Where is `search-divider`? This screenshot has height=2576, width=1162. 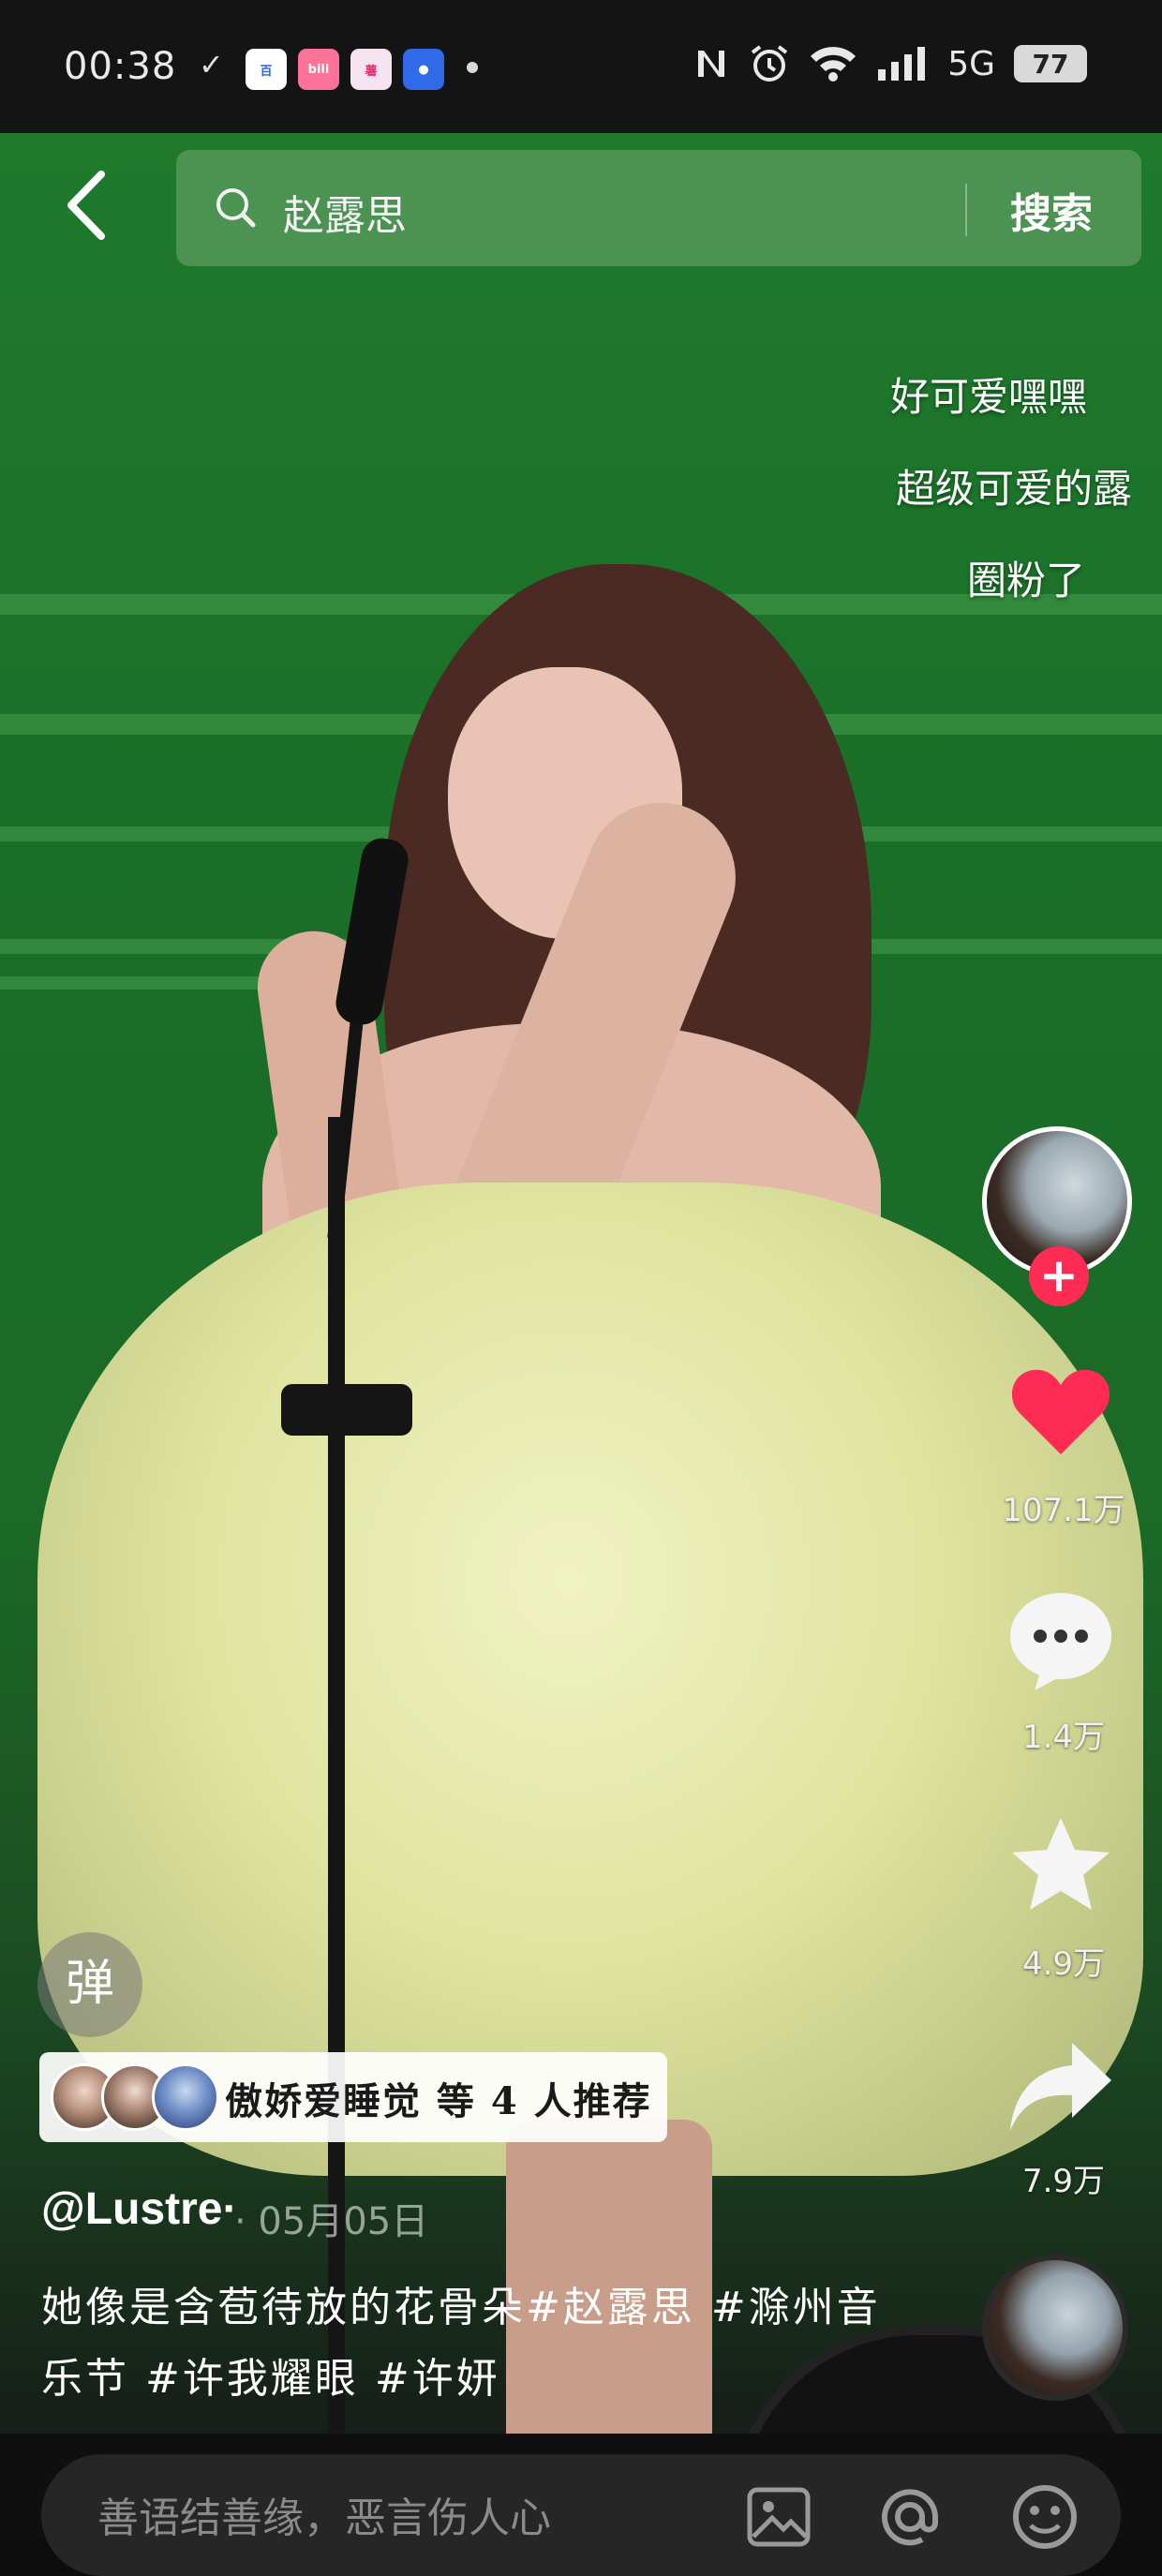
search-divider is located at coordinates (966, 210).